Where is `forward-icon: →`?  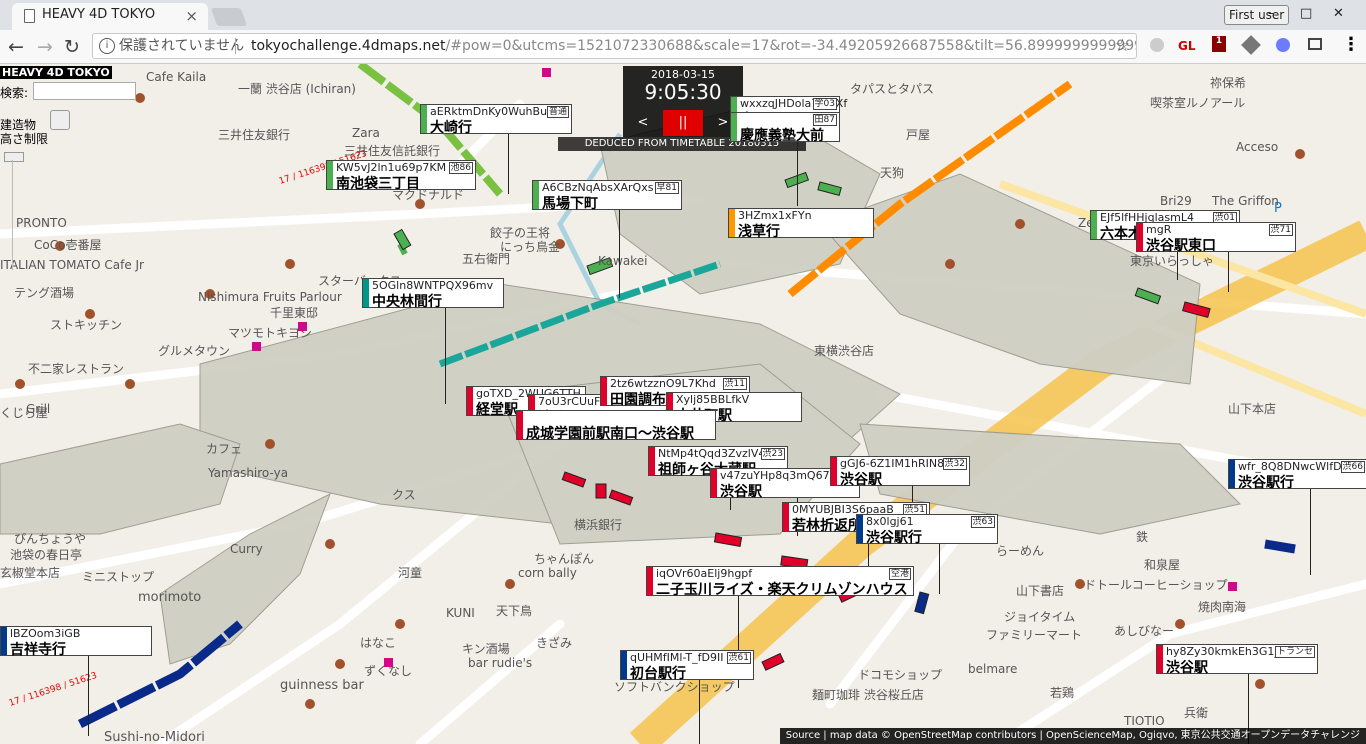
forward-icon: → is located at coordinates (45, 47).